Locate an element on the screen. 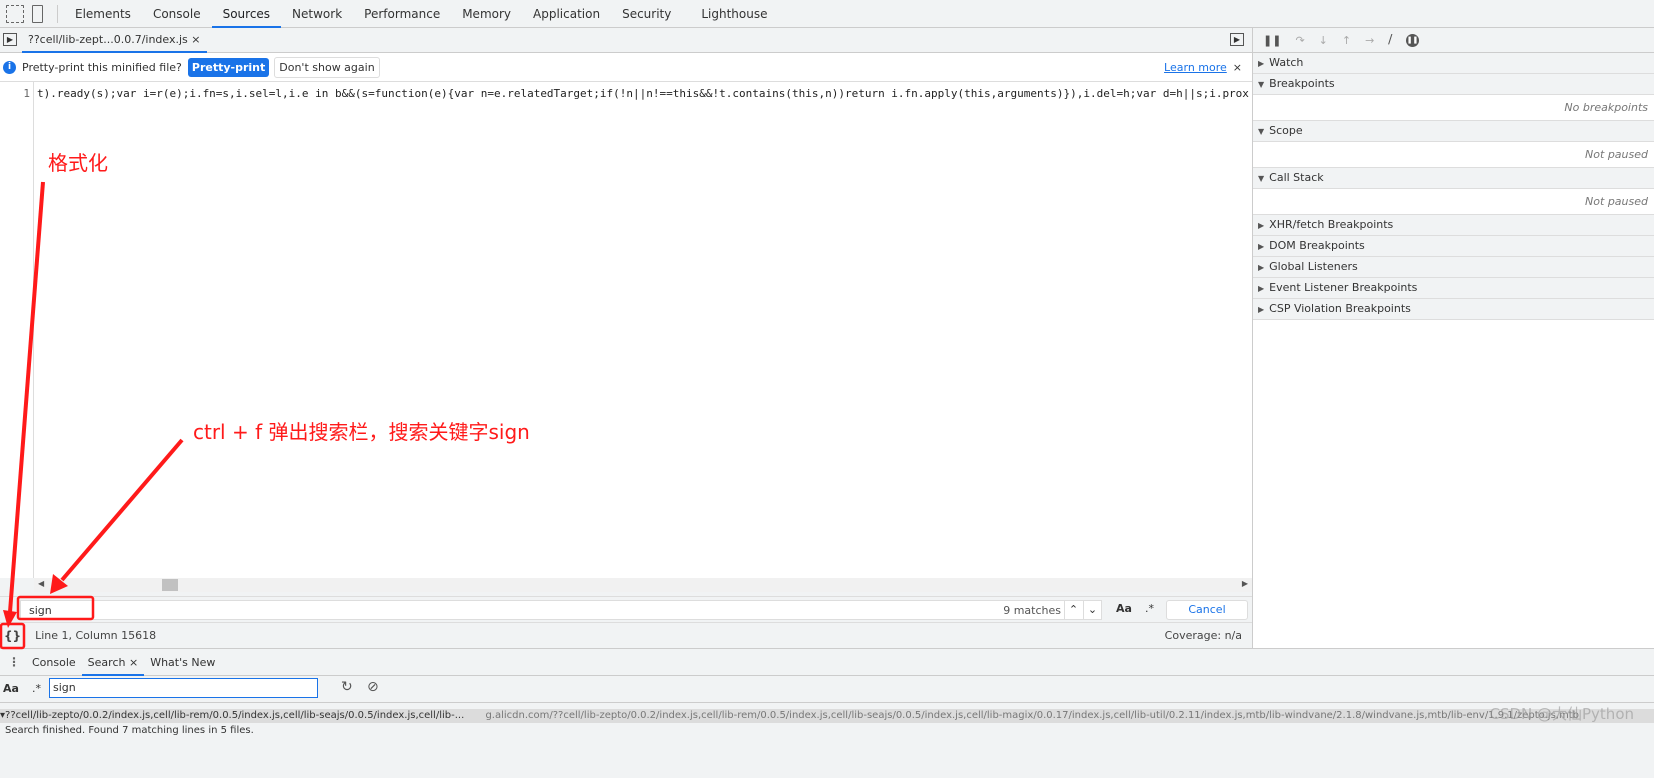 The image size is (1654, 778). match-case-button: Aa is located at coordinates (1124, 608).